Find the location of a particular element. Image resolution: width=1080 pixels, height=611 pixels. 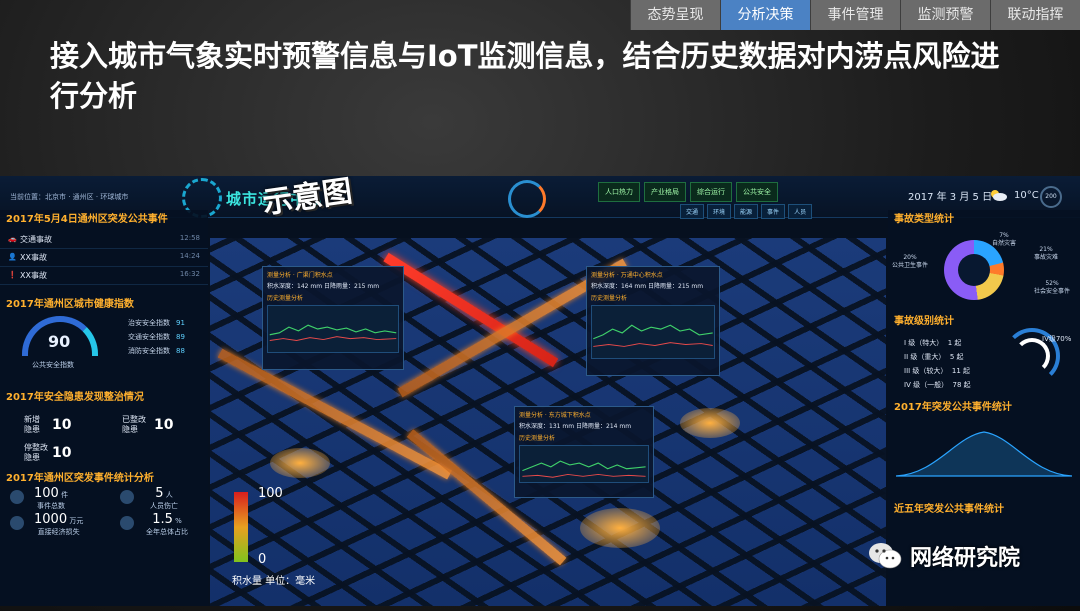

event-row: 🚗 交通事故 12:58 is located at coordinates (104, 240).